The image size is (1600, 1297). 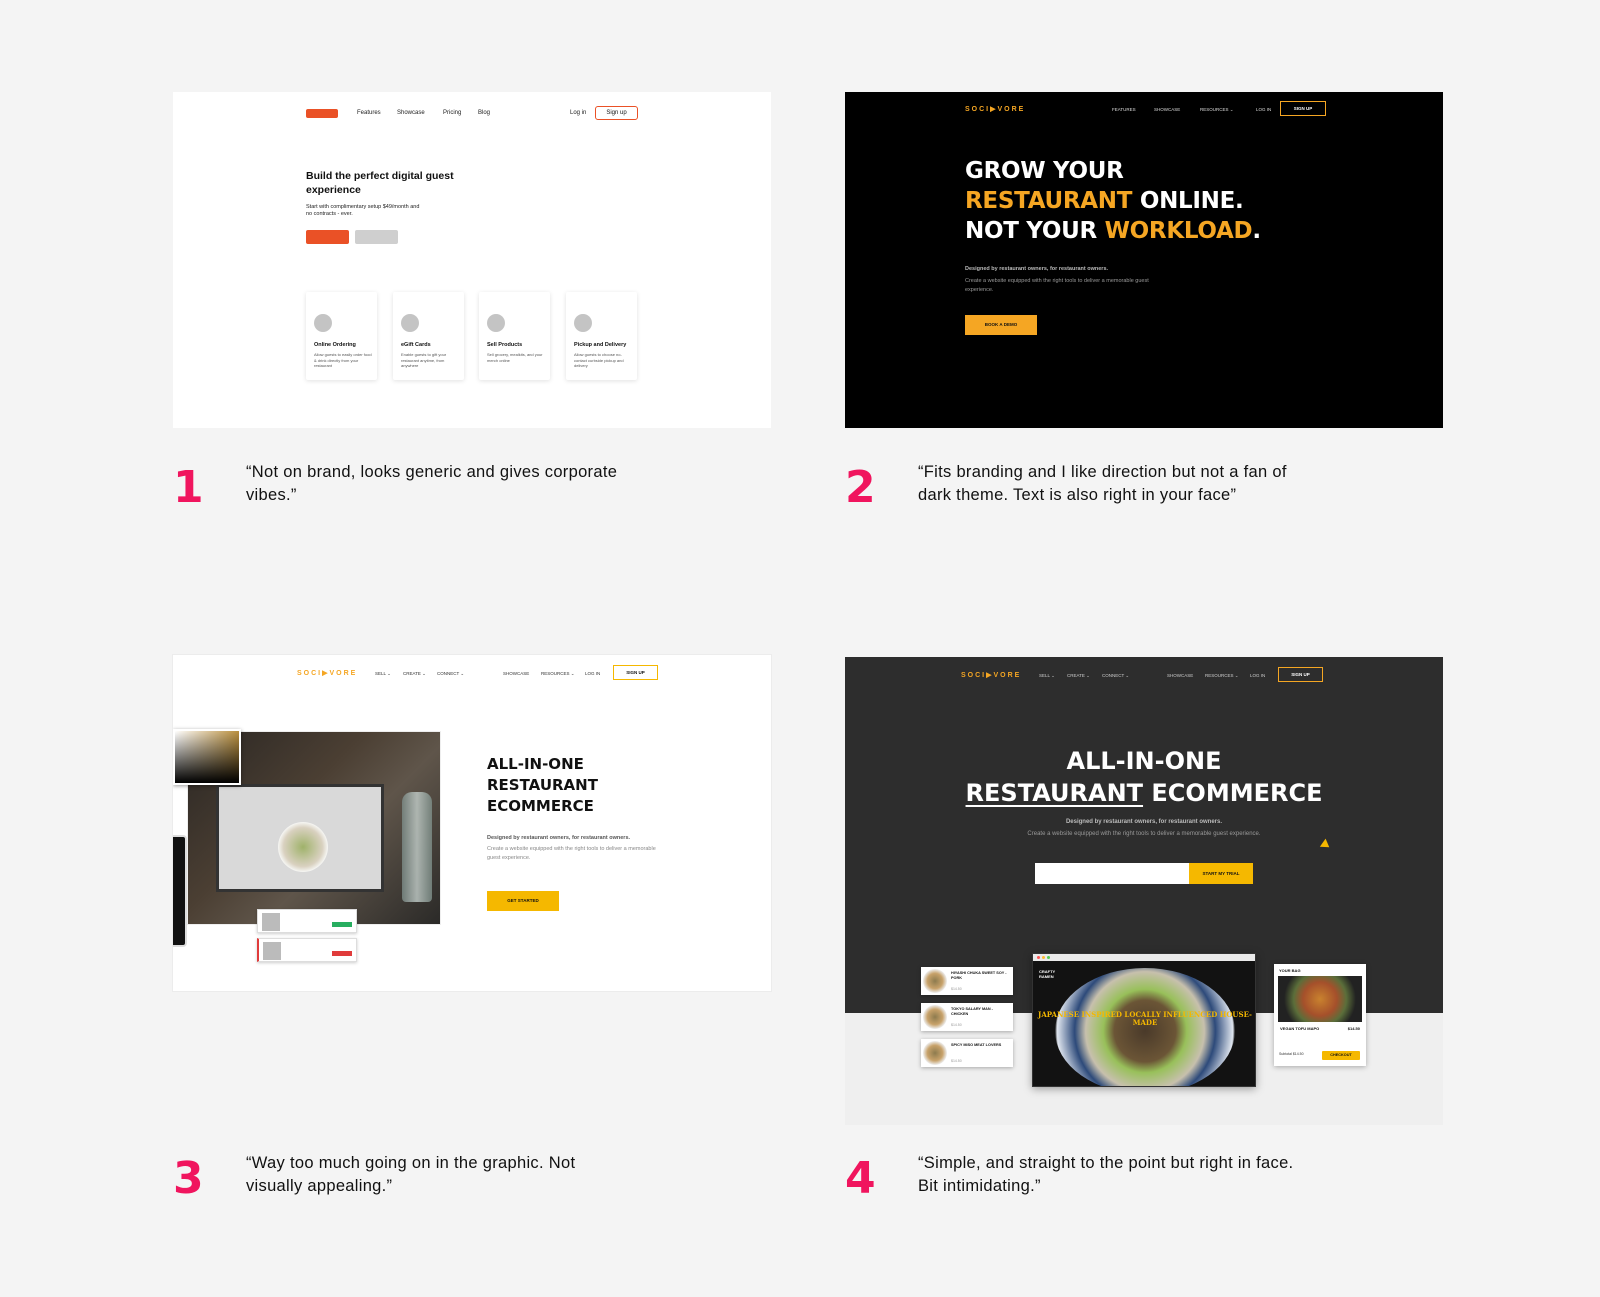 I want to click on headline-line: RESTAURANT ONLINE., so click(x=1113, y=201).